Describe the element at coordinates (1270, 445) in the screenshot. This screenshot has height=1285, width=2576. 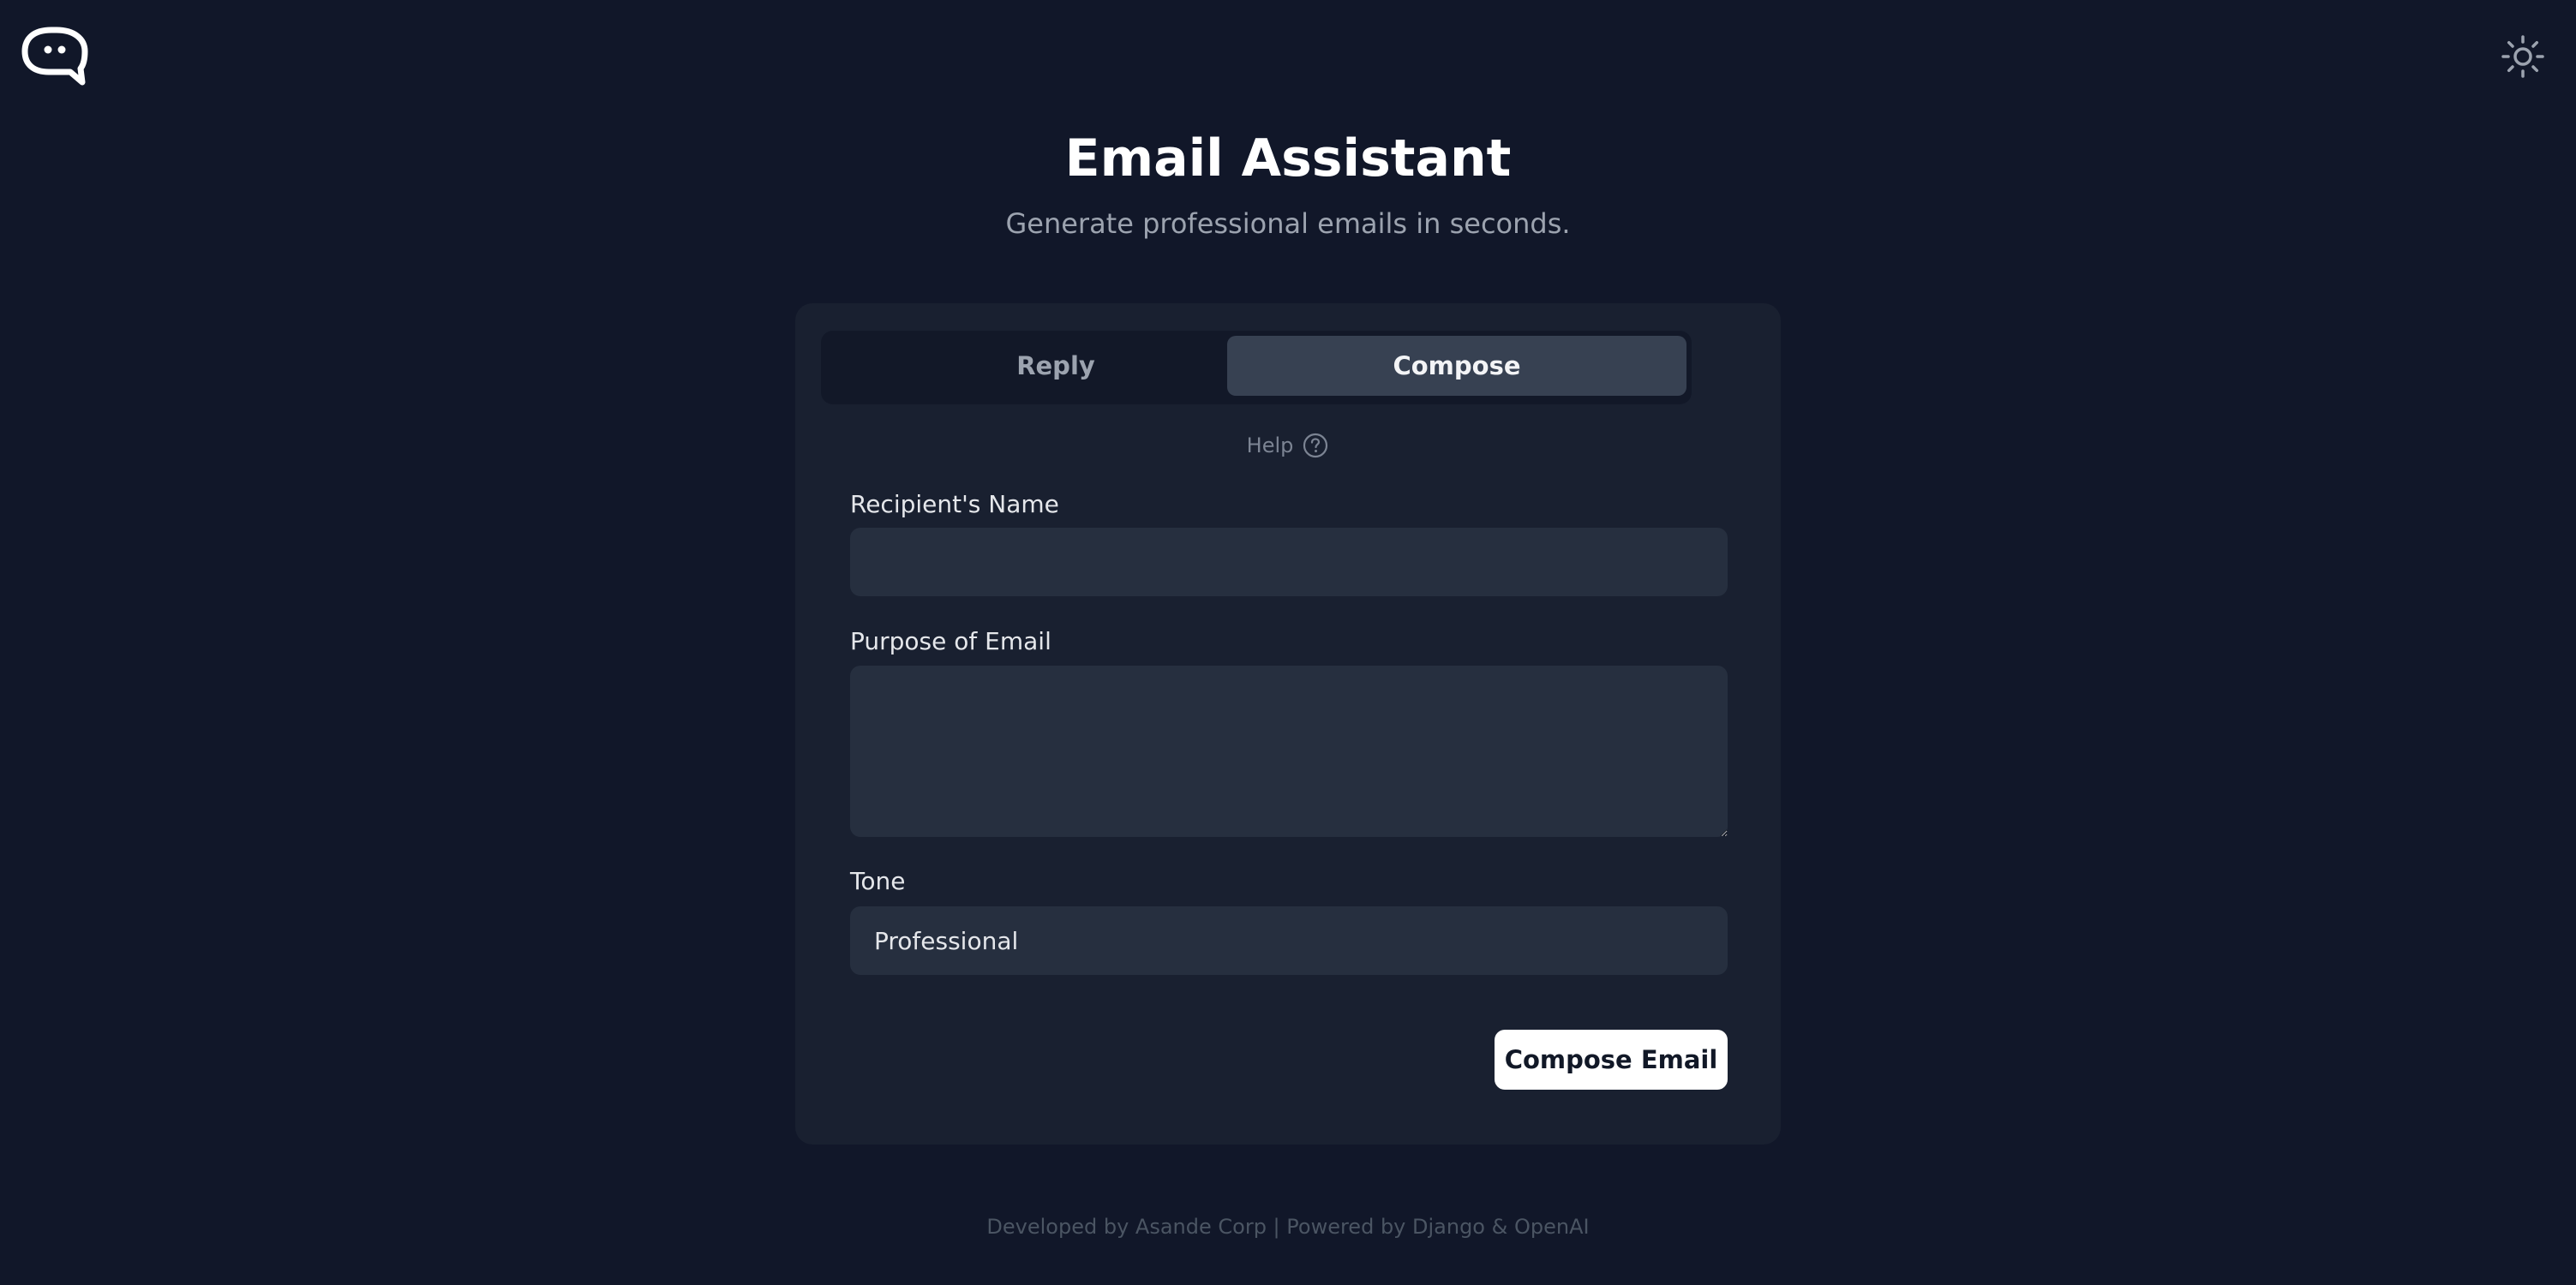
I see `help-label: Help` at that location.